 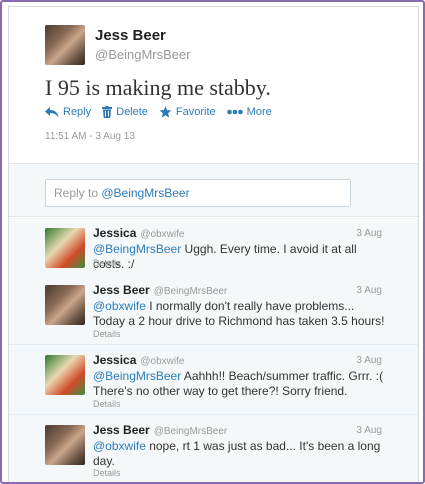 I want to click on star-icon, so click(x=165, y=112).